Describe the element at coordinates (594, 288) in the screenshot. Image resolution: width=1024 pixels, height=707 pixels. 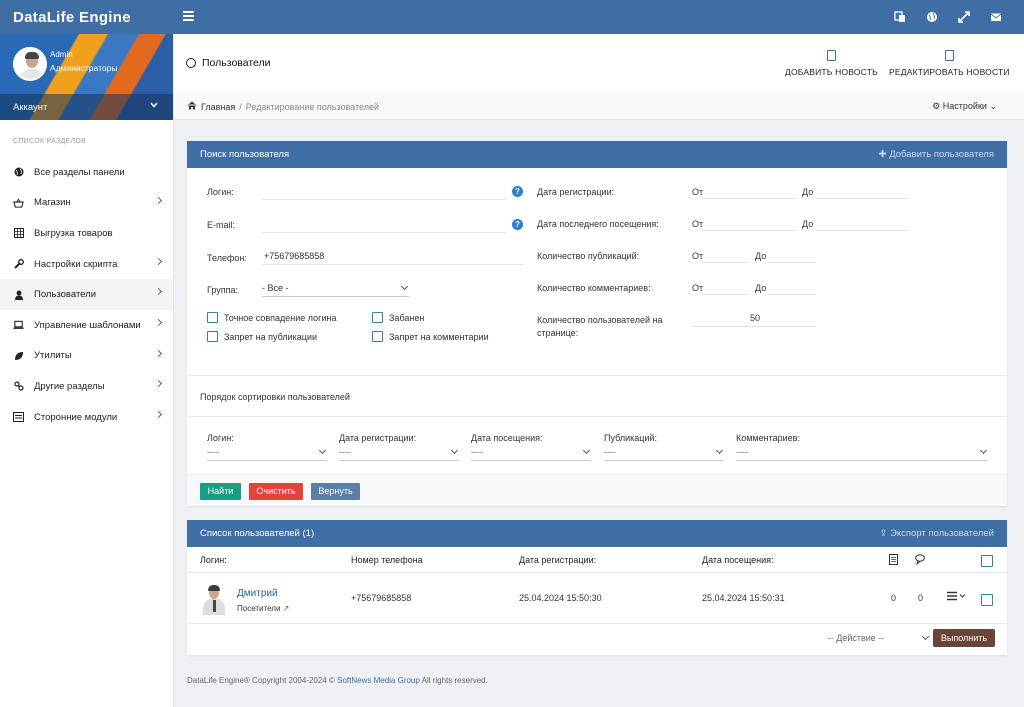
I see `comments-count-label: Количество комментариев:` at that location.